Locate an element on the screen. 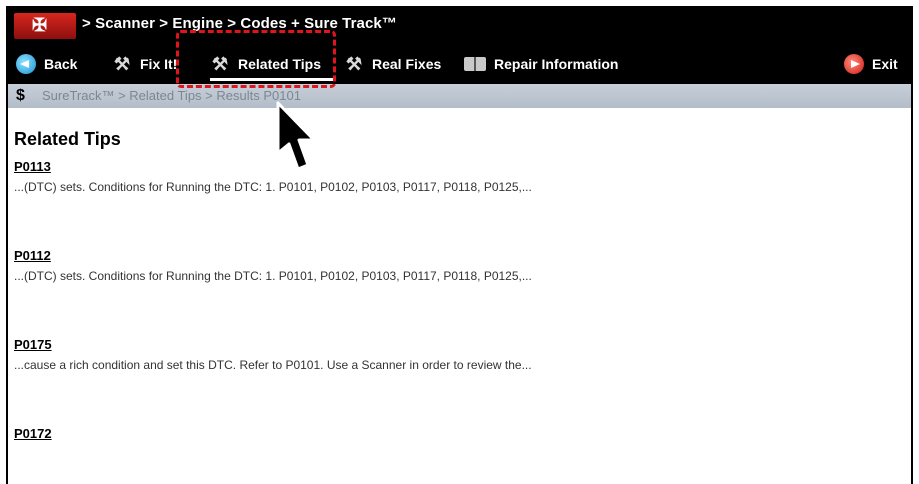  list-item: P0172 is located at coordinates (33, 436).